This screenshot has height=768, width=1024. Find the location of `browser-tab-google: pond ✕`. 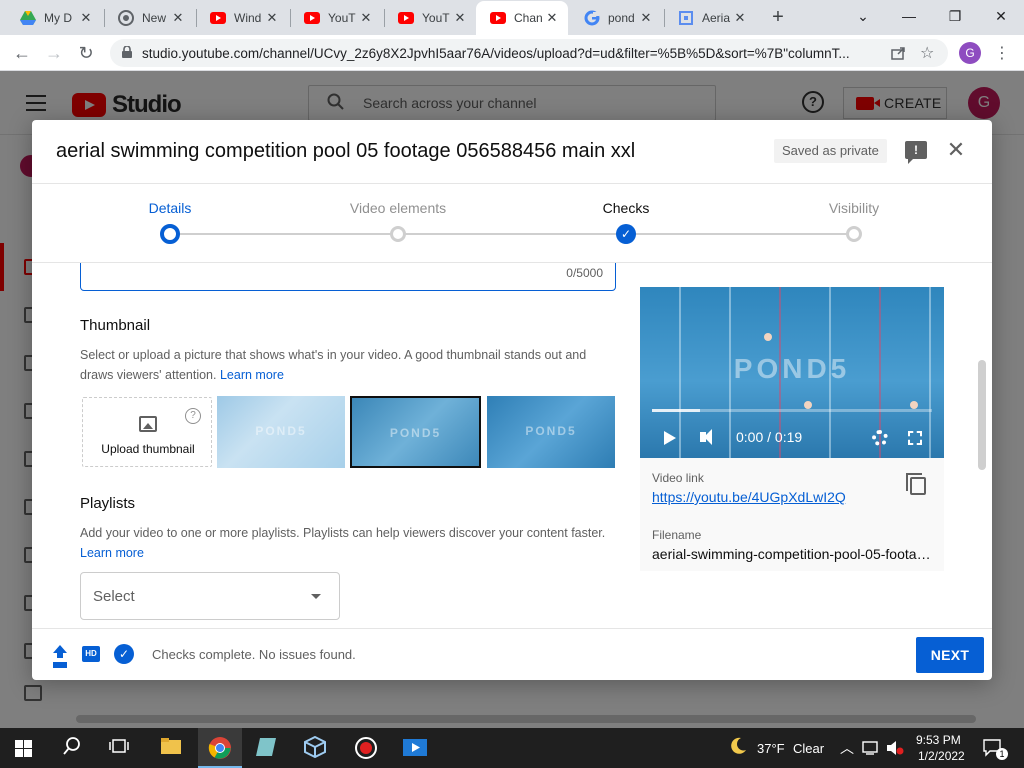

browser-tab-google: pond ✕ is located at coordinates (616, 17).